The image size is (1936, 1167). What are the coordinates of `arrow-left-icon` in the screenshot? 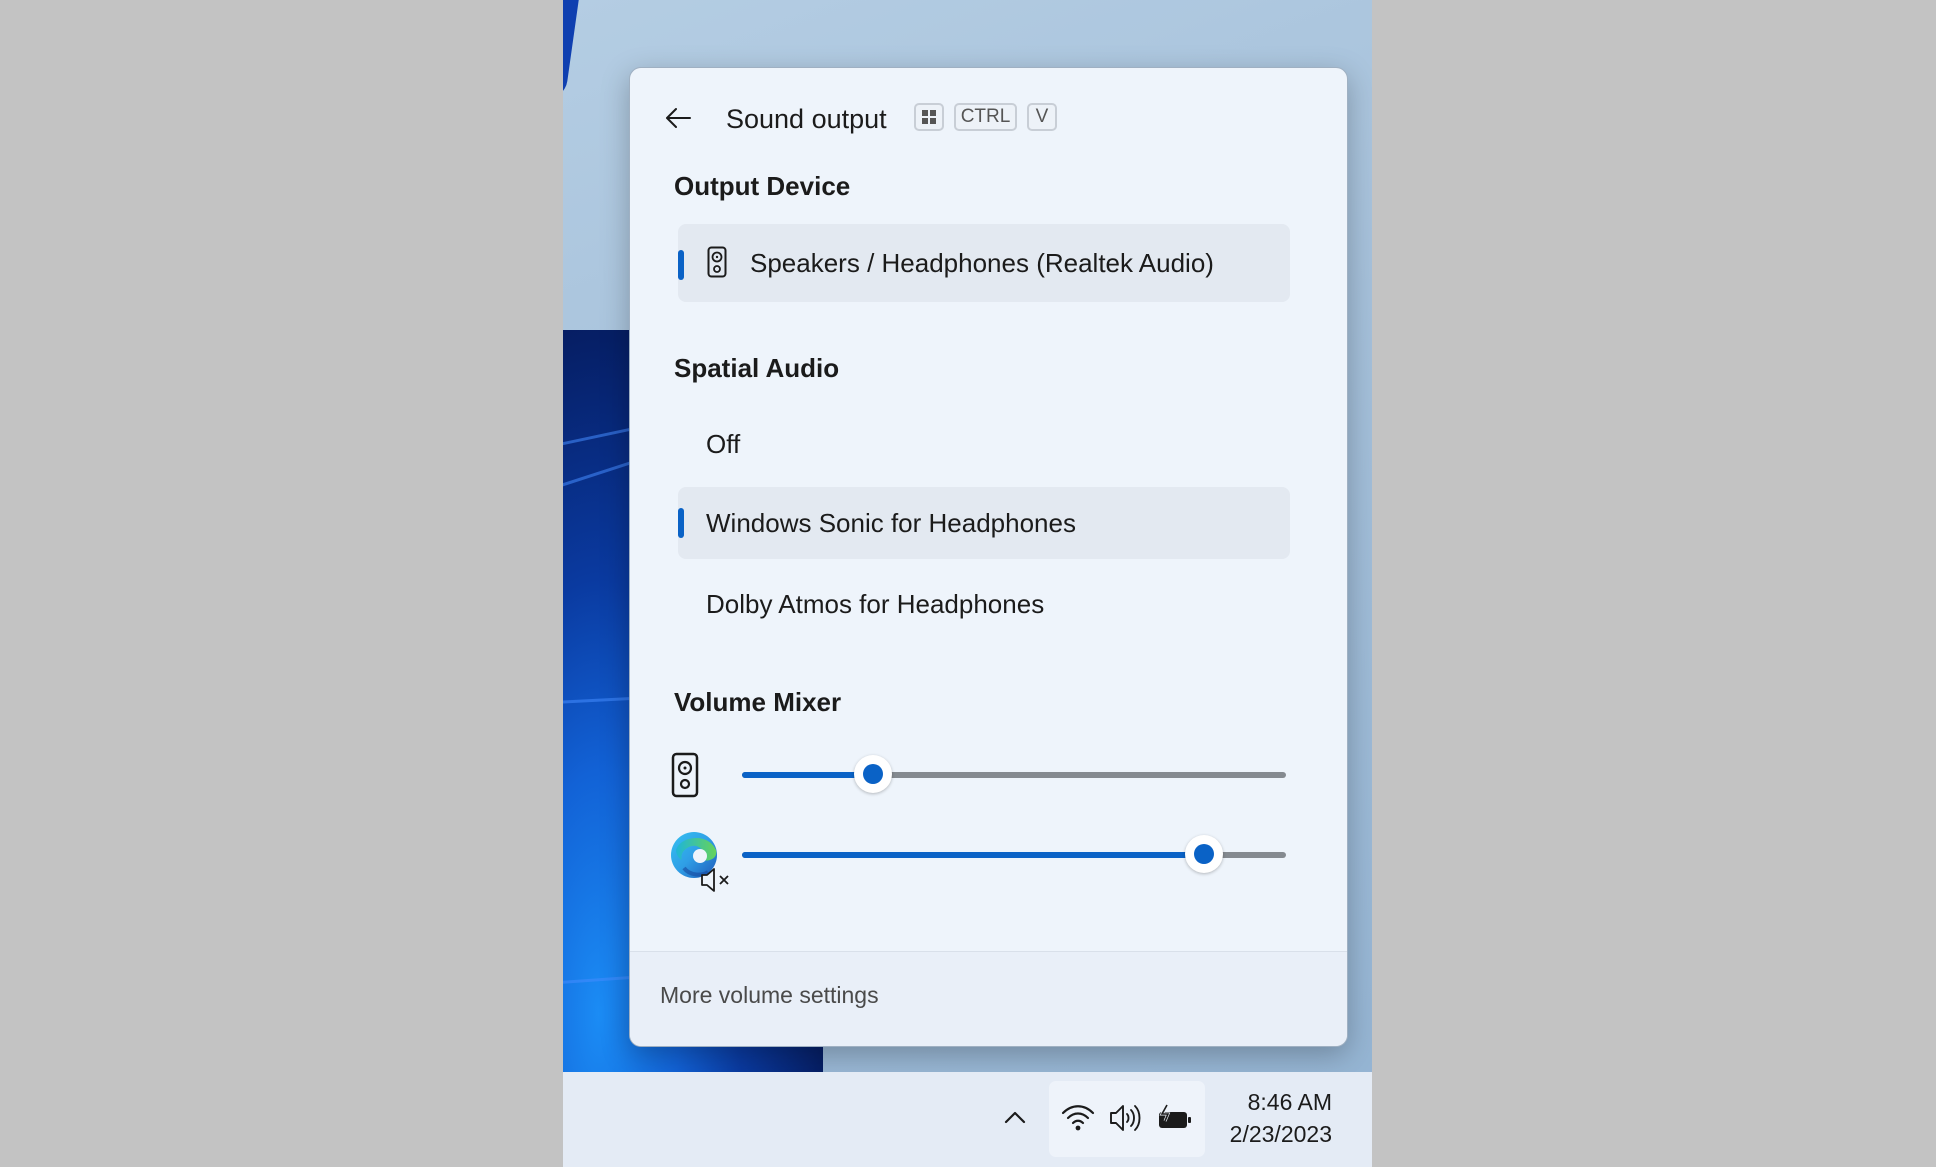 It's located at (678, 118).